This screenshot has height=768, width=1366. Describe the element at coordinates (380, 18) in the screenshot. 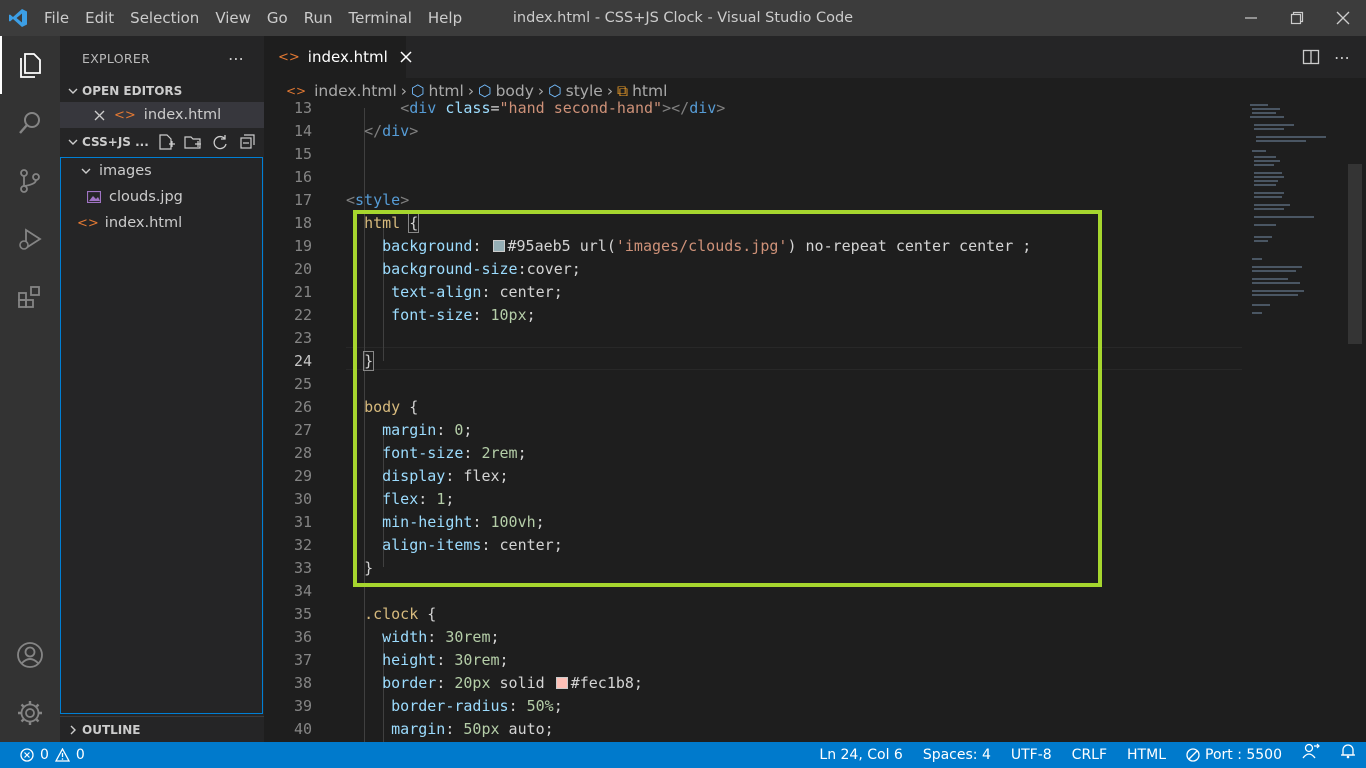

I see `menu-terminal: Terminal` at that location.